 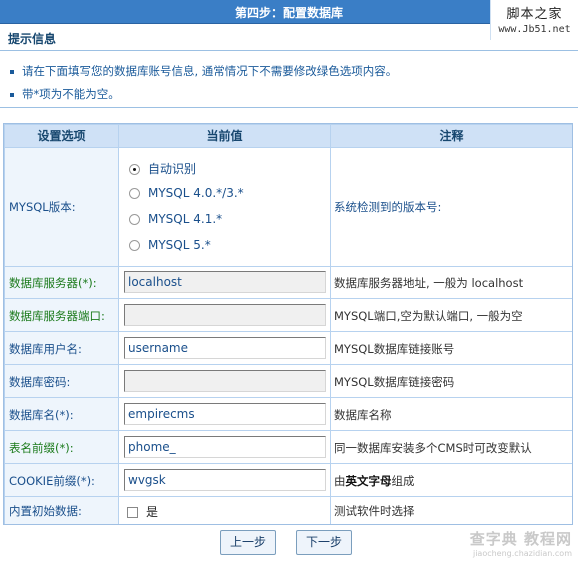 I want to click on row-label-cell: 数据库服务器(*):, so click(x=61, y=282).